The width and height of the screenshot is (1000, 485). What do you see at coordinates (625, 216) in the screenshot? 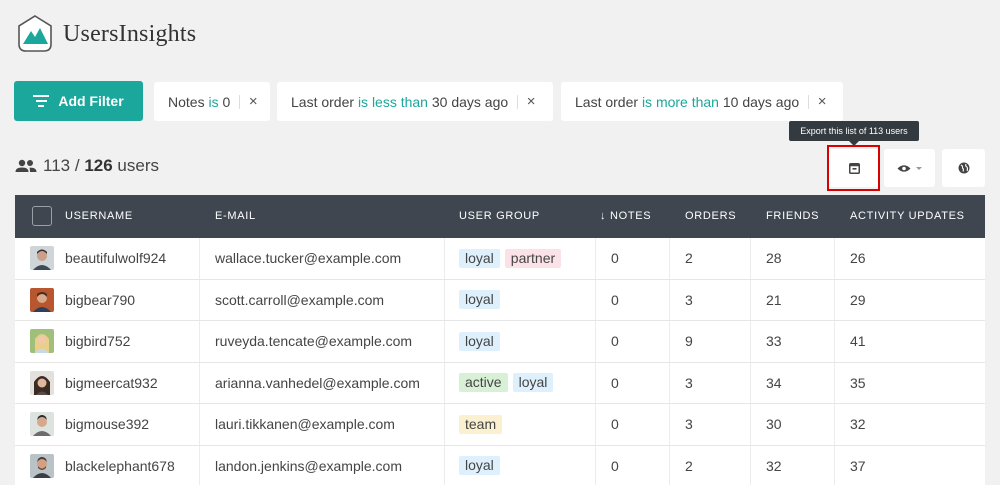
I see `column-header-notes: ↓ NOTES` at bounding box center [625, 216].